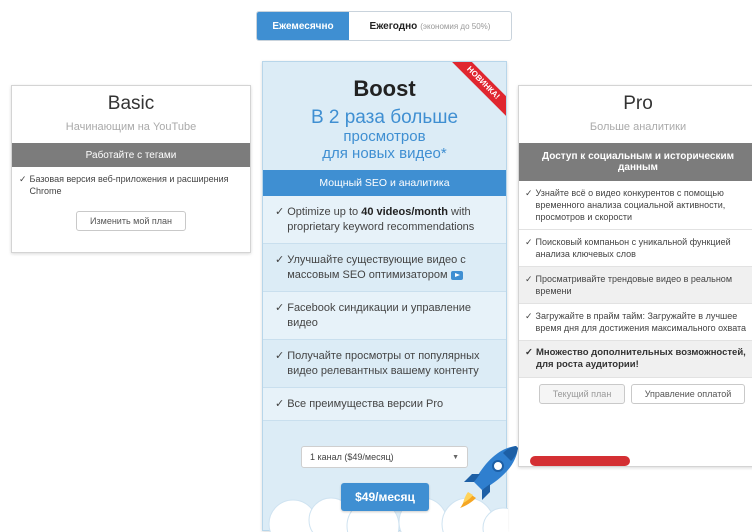 This screenshot has height=532, width=752. What do you see at coordinates (384, 136) in the screenshot?
I see `tagline-line: просмотров` at bounding box center [384, 136].